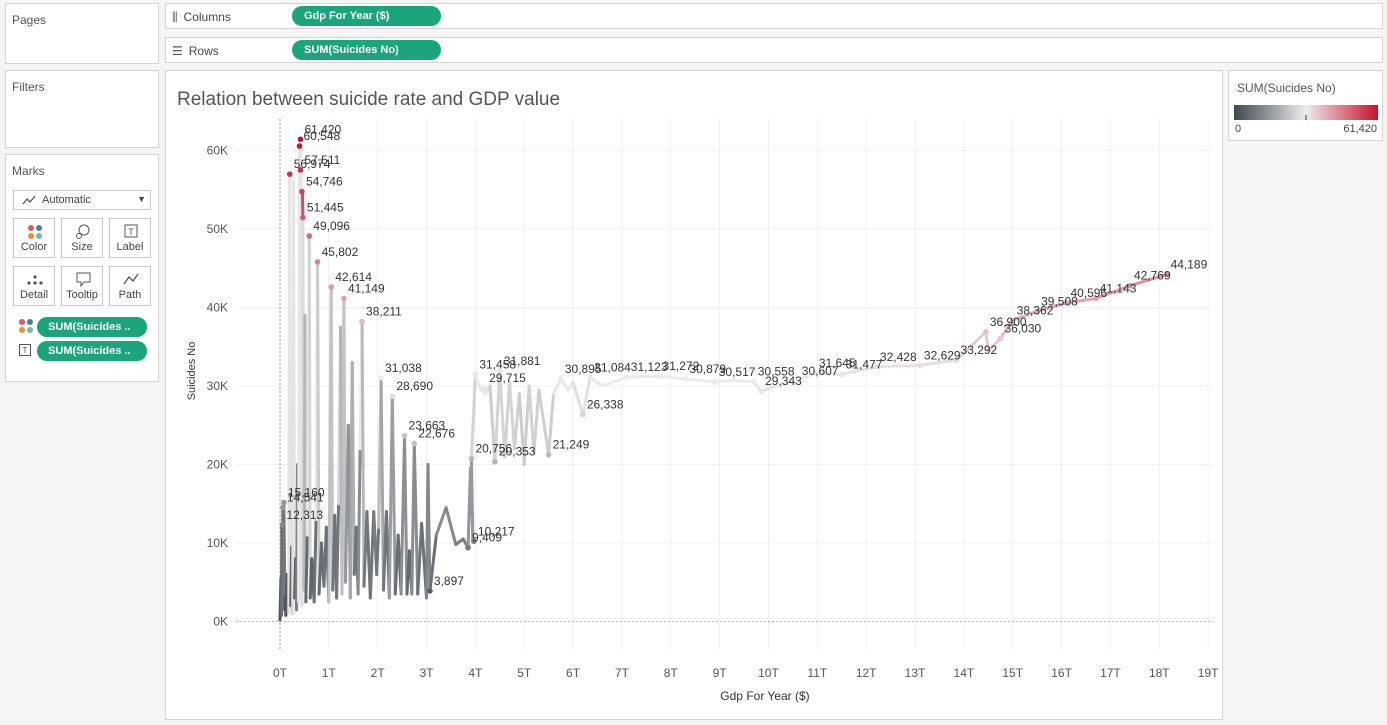  Describe the element at coordinates (340, 252) in the screenshot. I see `data-label: 45,802` at that location.